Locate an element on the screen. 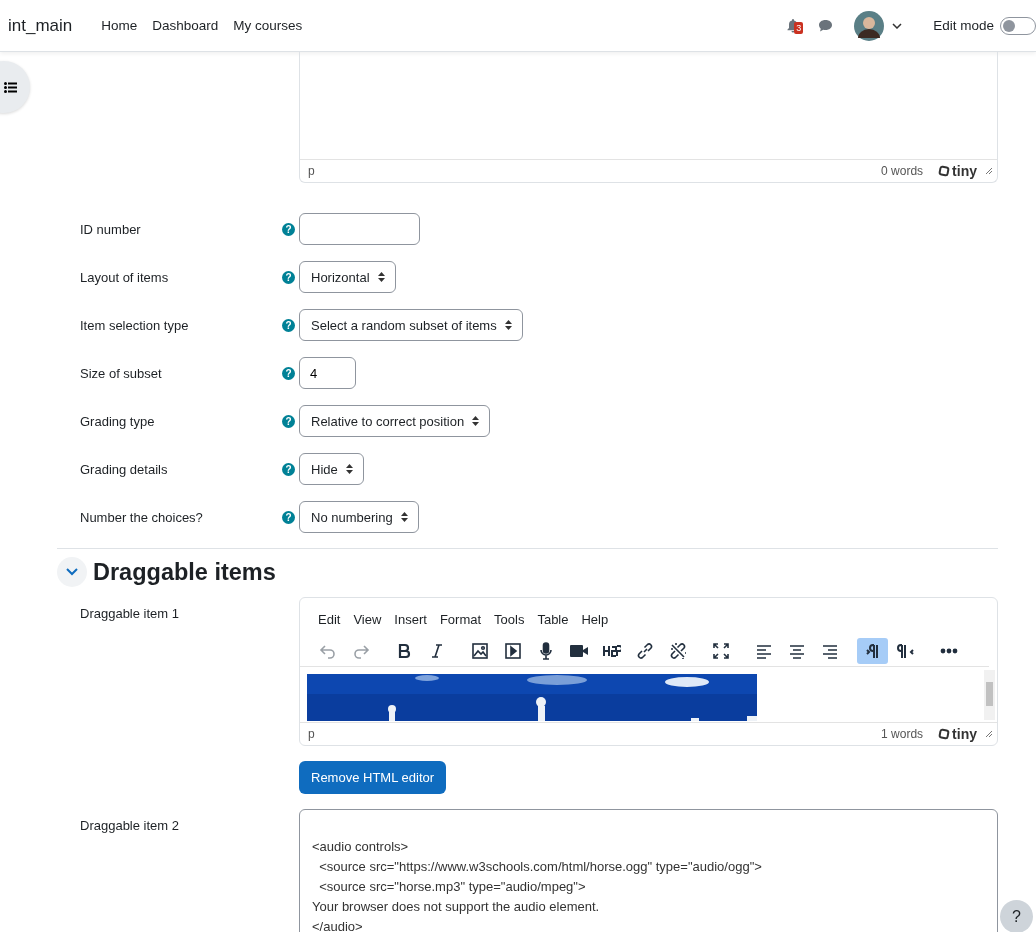  chat-icon is located at coordinates (826, 25).